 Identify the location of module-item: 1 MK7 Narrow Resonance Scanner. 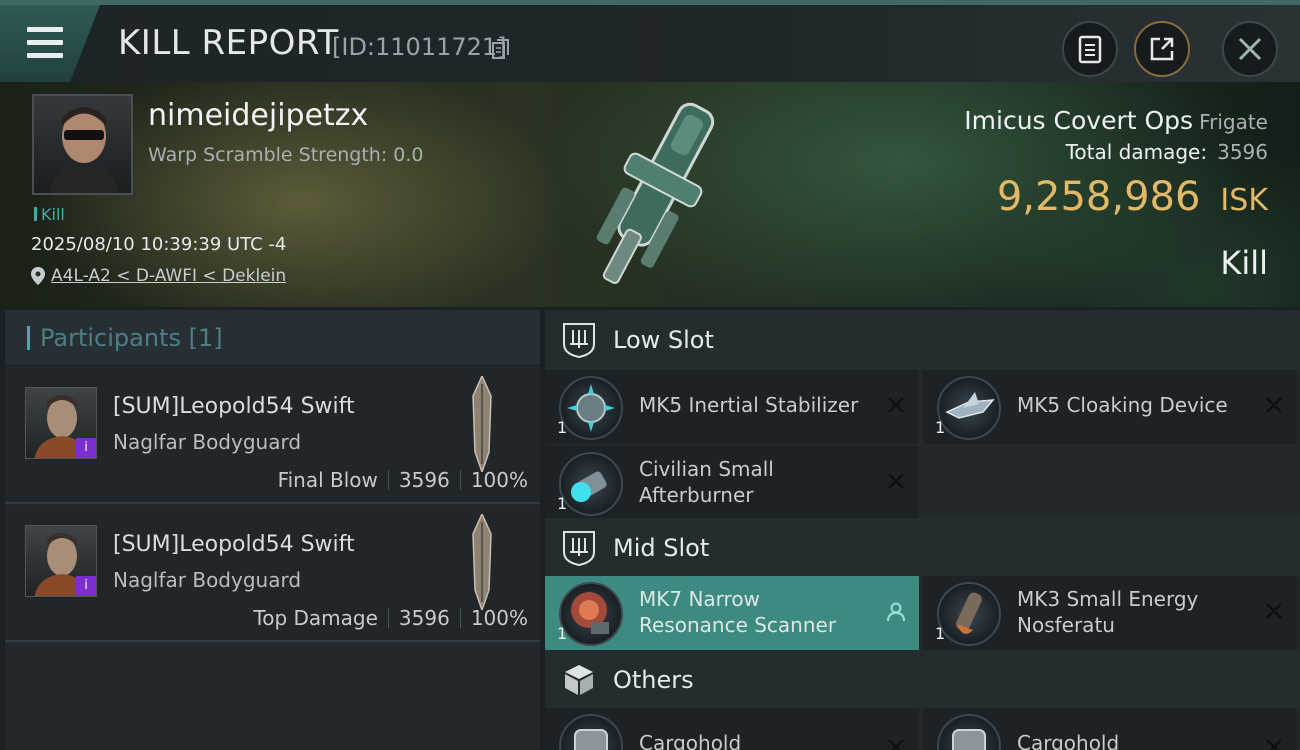
(732, 613).